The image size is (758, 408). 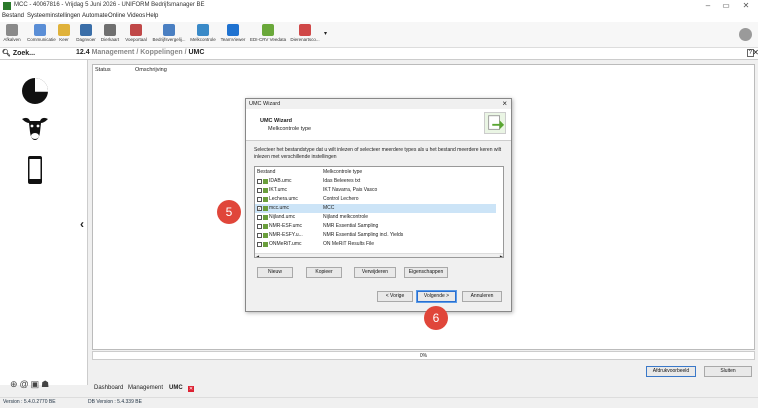 I want to click on db-version: DB Version : 5.4.339 BE, so click(x=115, y=402).